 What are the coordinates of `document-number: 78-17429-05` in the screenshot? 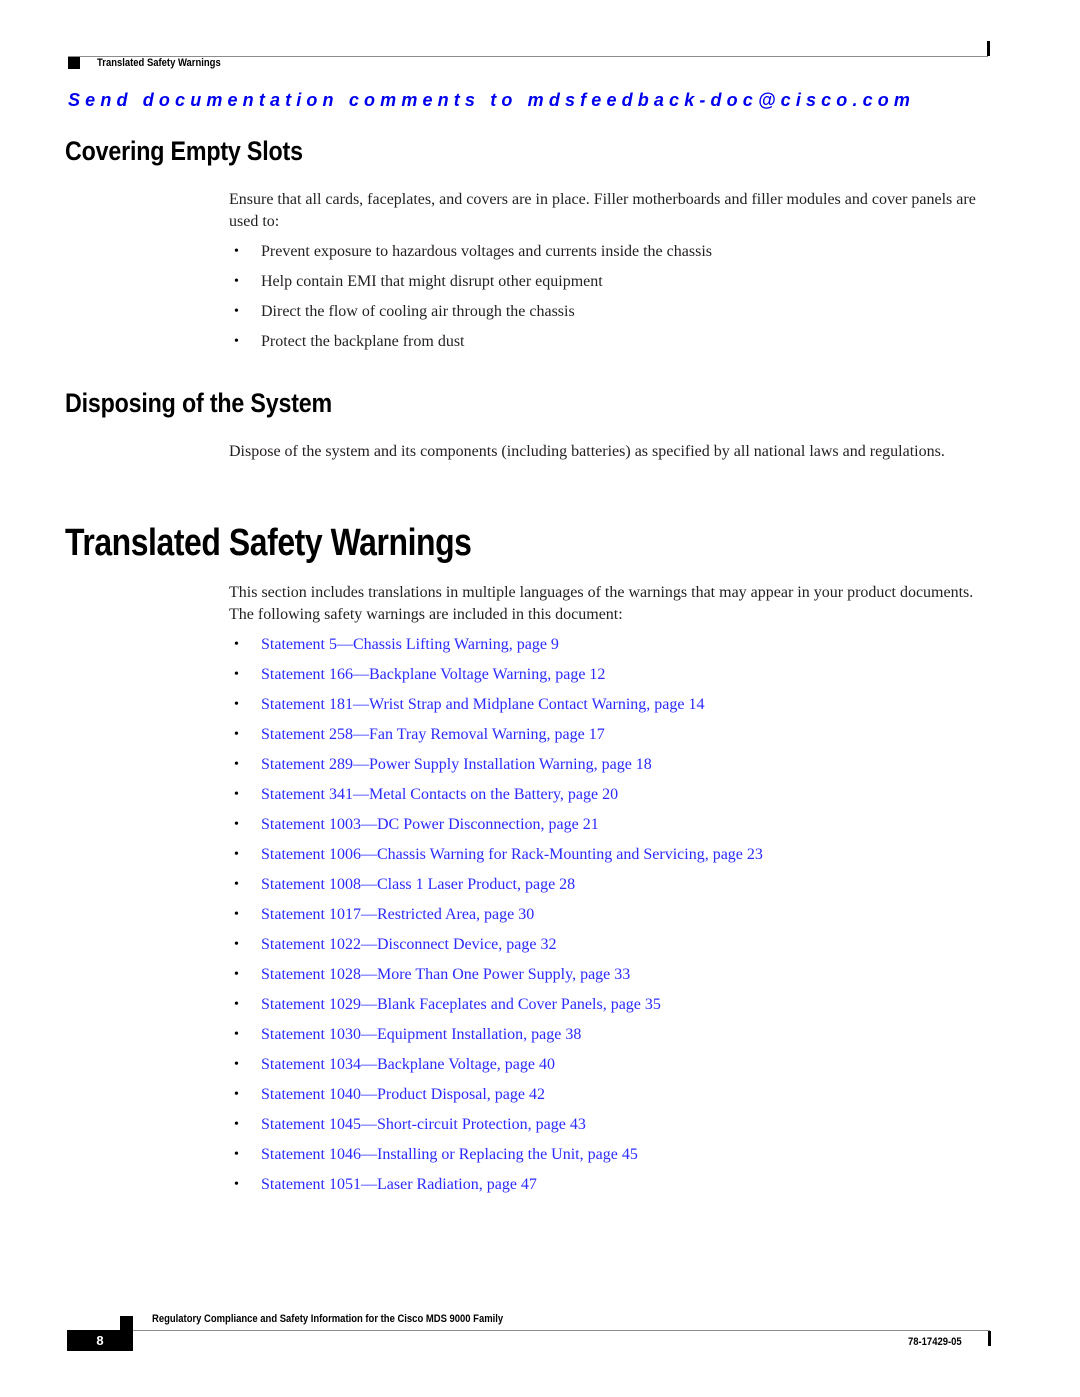 It's located at (935, 1342).